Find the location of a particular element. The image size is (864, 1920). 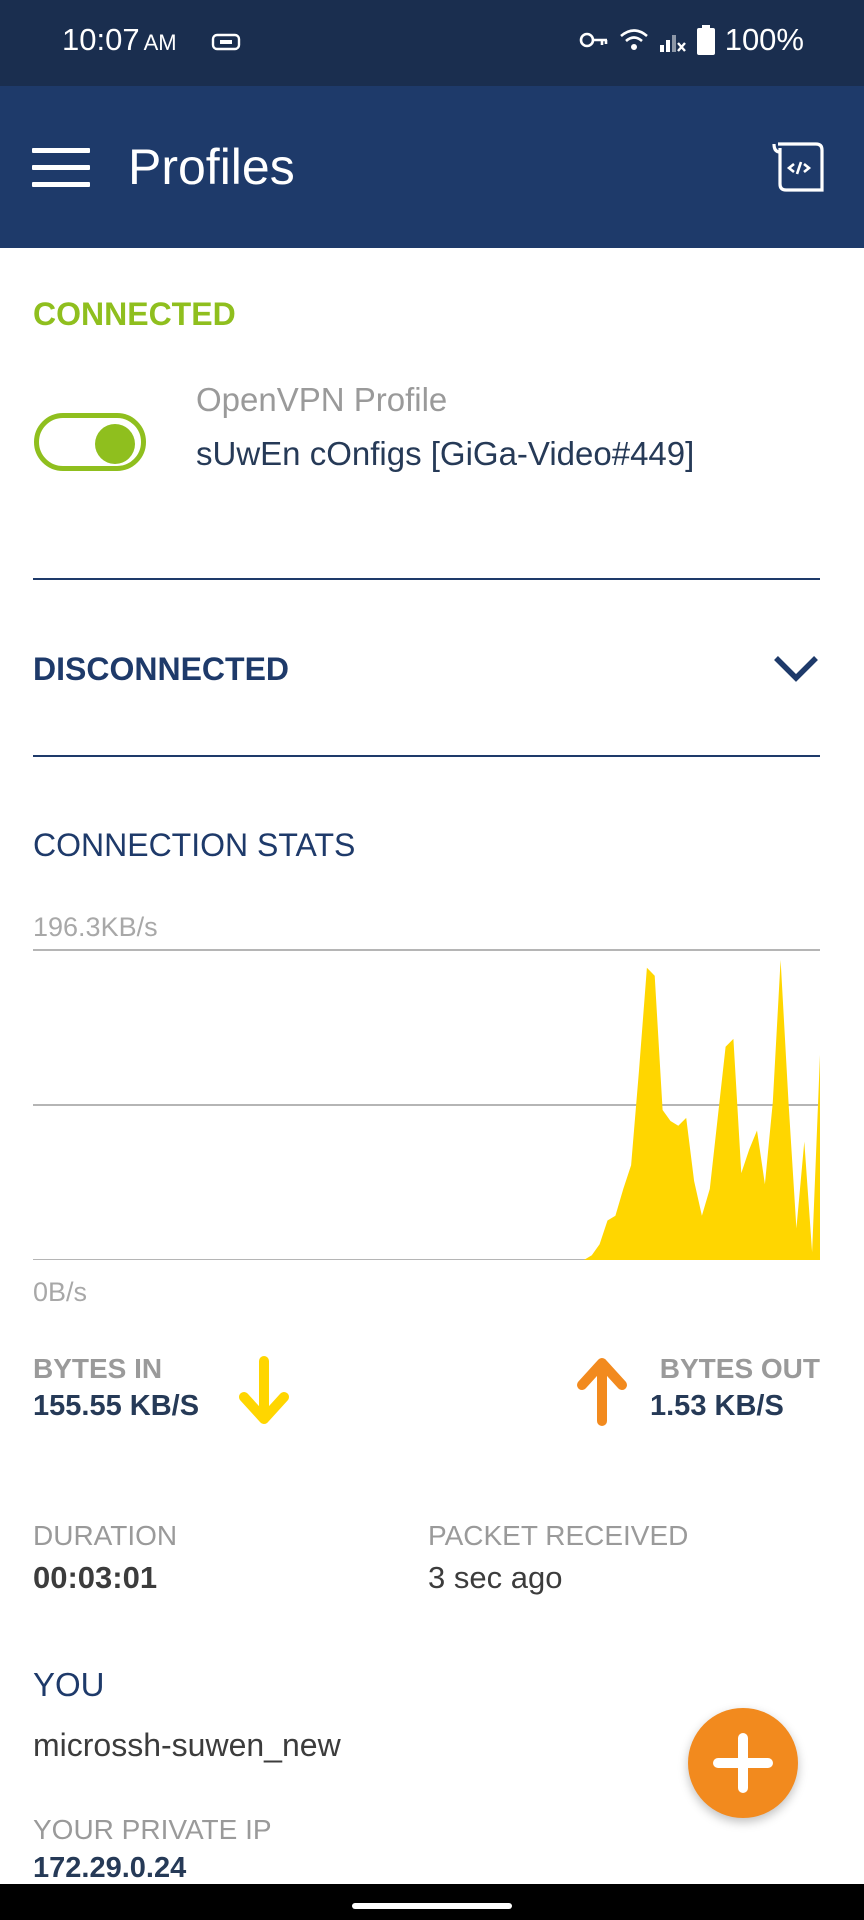

connected-heading: CONNECTED is located at coordinates (134, 314).